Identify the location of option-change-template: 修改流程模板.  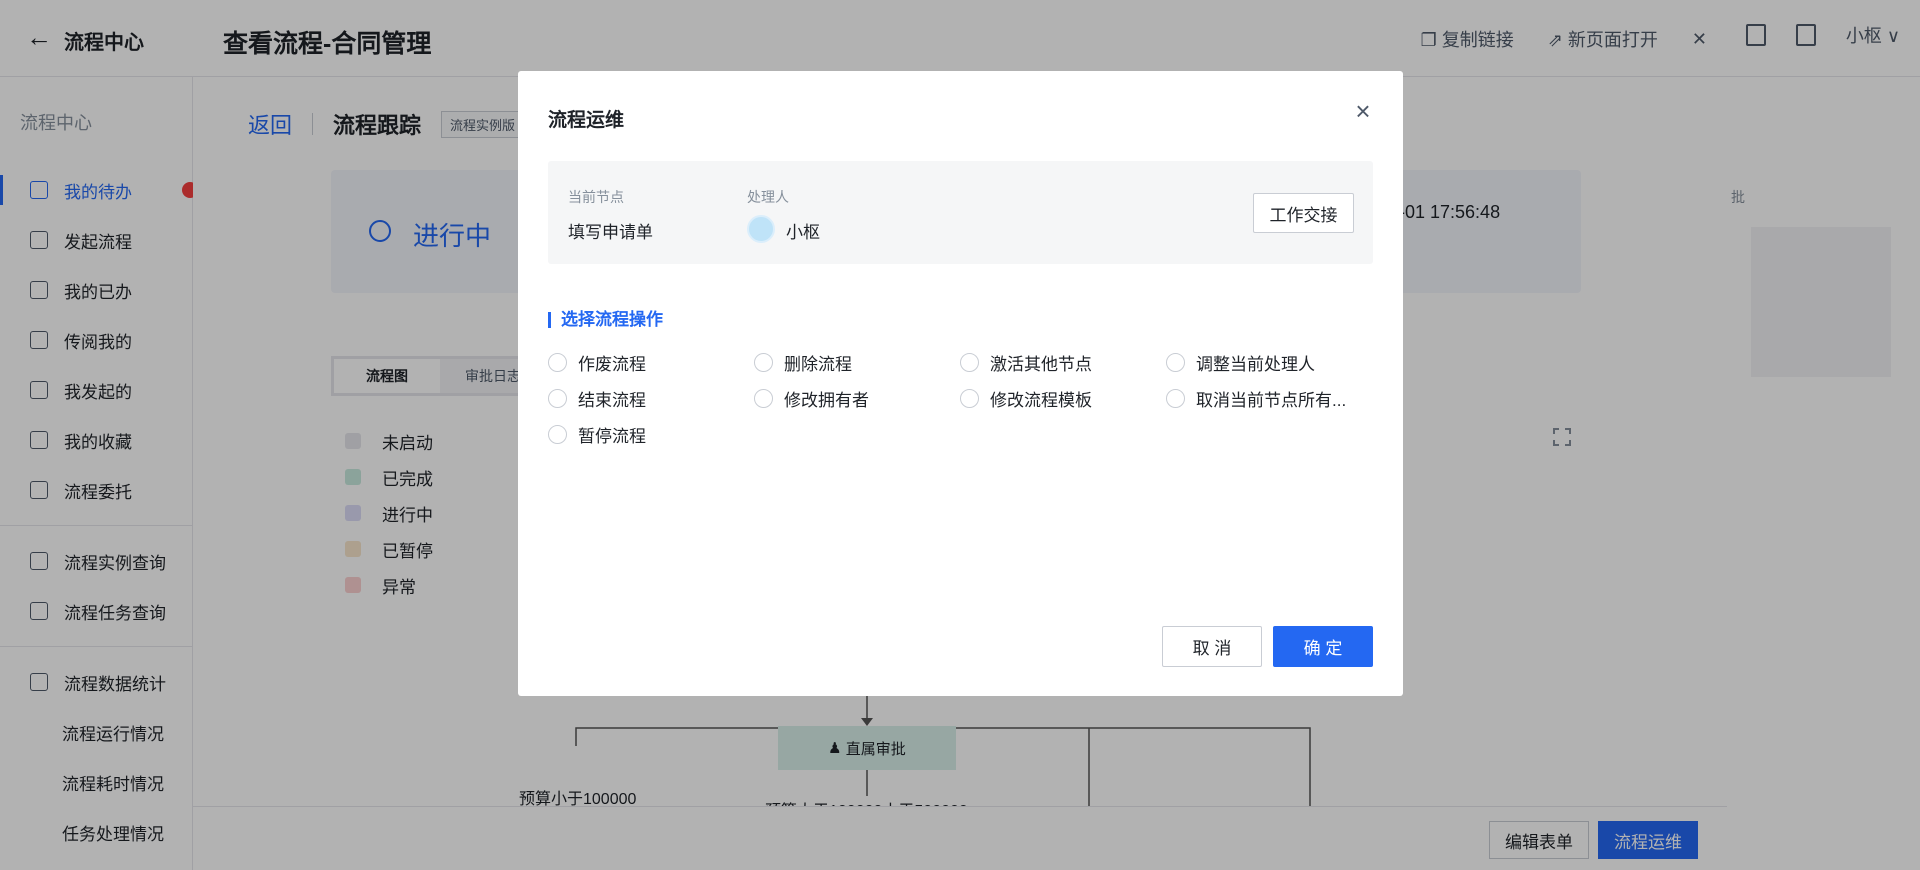
(1063, 398).